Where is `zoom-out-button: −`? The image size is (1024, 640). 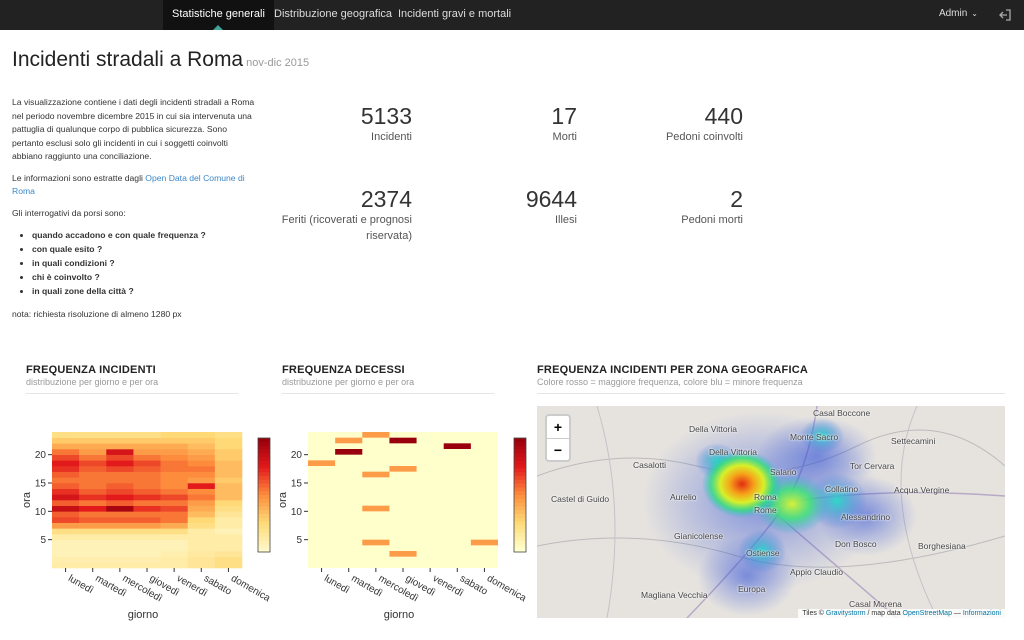 zoom-out-button: − is located at coordinates (558, 449).